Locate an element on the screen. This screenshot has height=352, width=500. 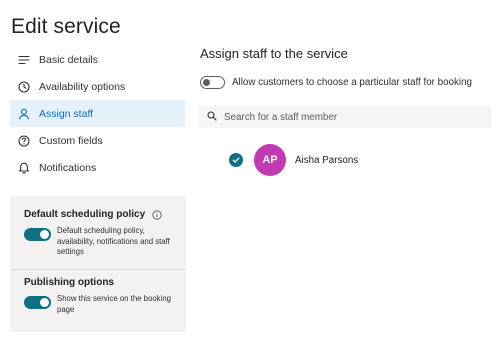
sidebar-item-basic-details: Basic details is located at coordinates (97, 59).